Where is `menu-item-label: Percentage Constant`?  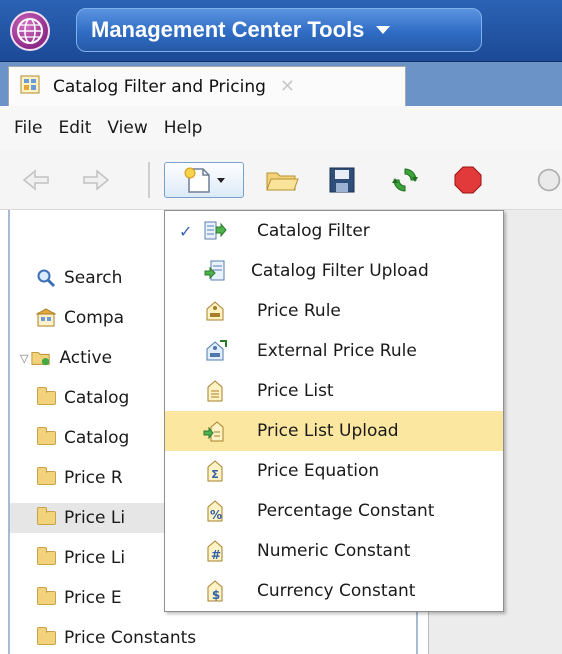 menu-item-label: Percentage Constant is located at coordinates (346, 511).